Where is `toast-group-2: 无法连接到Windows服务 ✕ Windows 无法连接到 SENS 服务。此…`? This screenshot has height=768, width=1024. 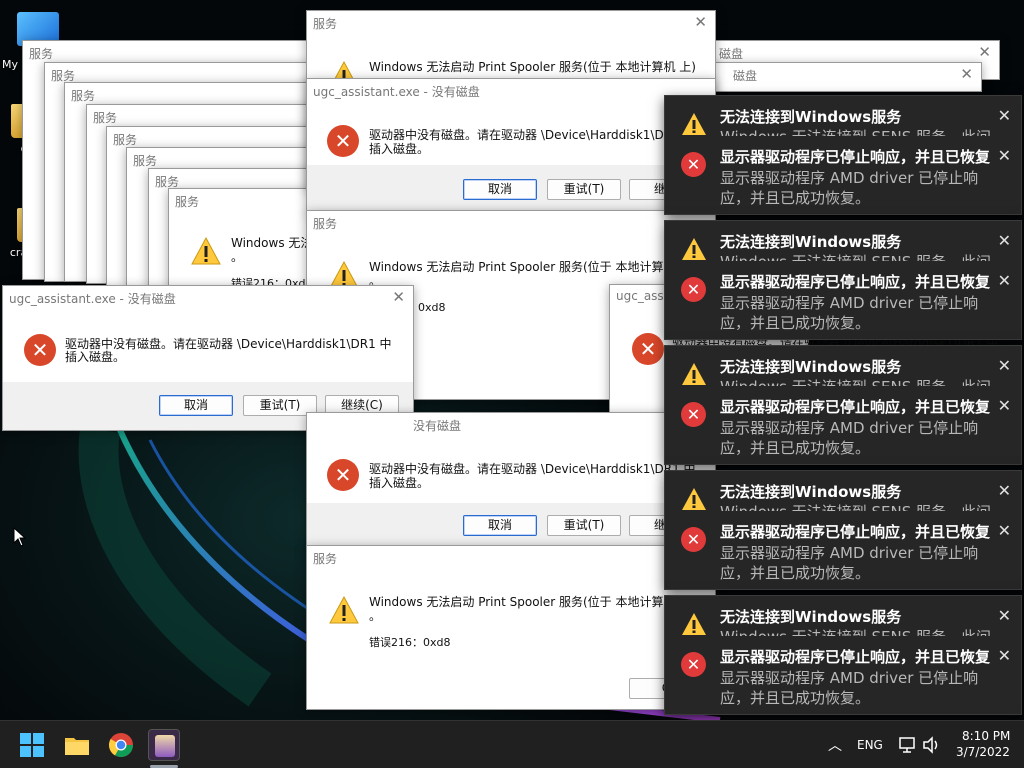 toast-group-2: 无法连接到Windows服务 ✕ Windows 无法连接到 SENS 服务。此… is located at coordinates (843, 280).